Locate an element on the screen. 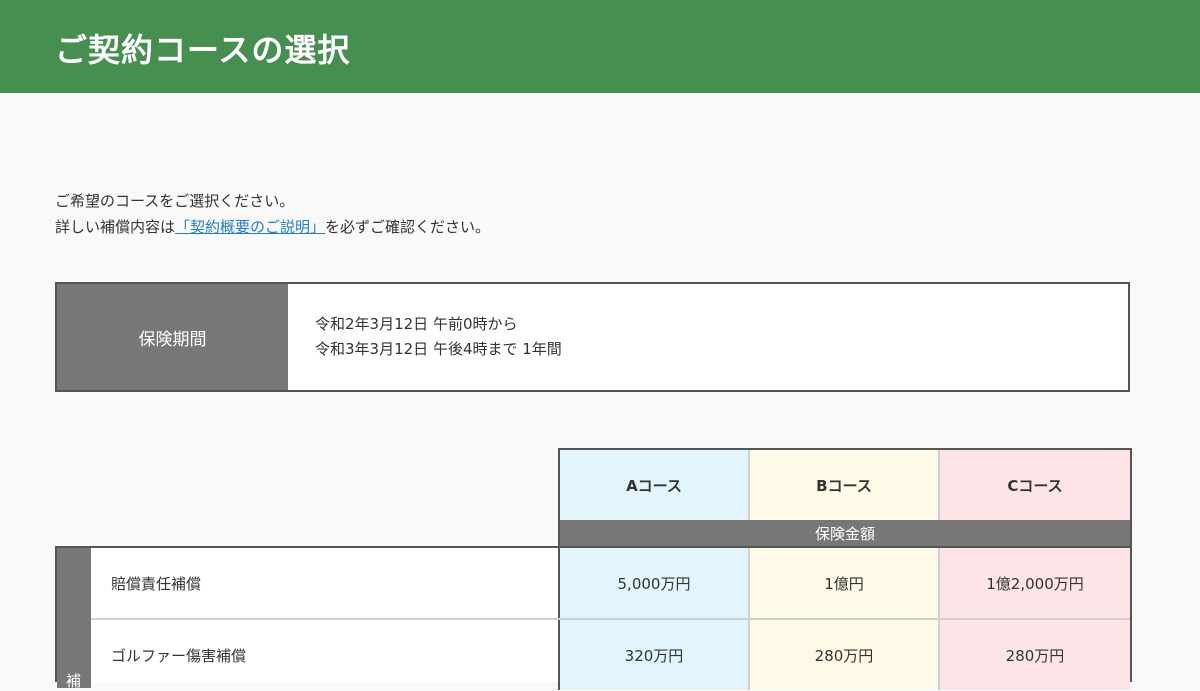  coverage-side-text: 補 is located at coordinates (74, 681).